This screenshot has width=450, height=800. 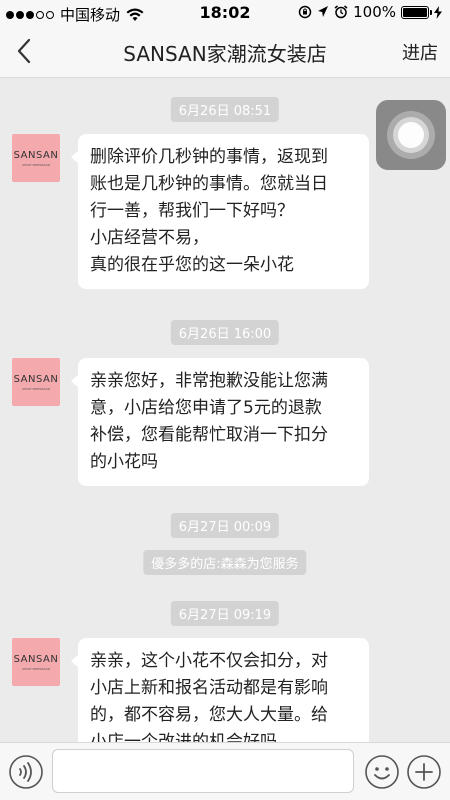 I want to click on system-message: 優多多的店:森森为您服务, so click(x=225, y=562).